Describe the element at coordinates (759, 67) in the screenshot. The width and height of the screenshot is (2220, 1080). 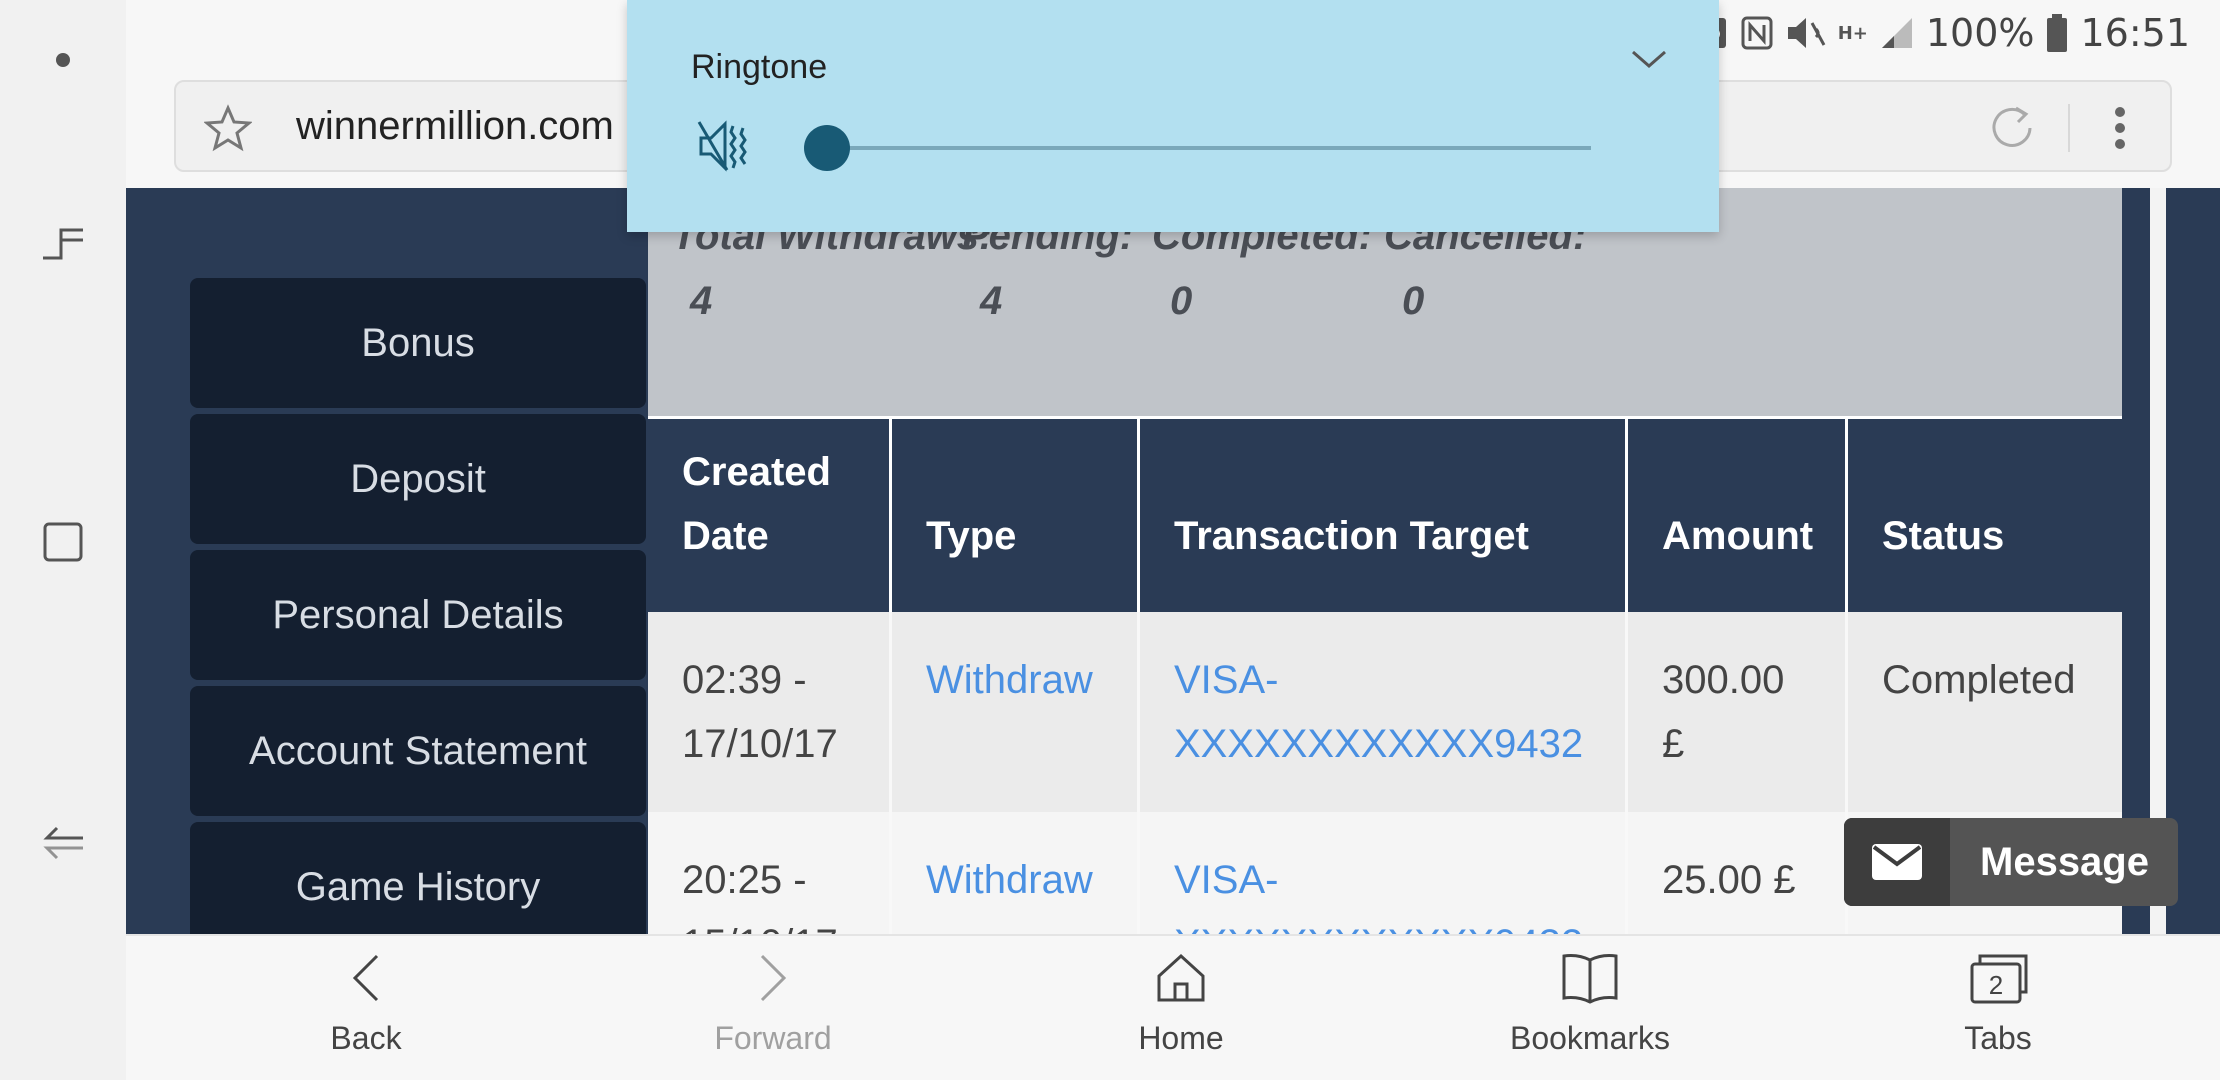
I see `volume-title: Ringtone` at that location.